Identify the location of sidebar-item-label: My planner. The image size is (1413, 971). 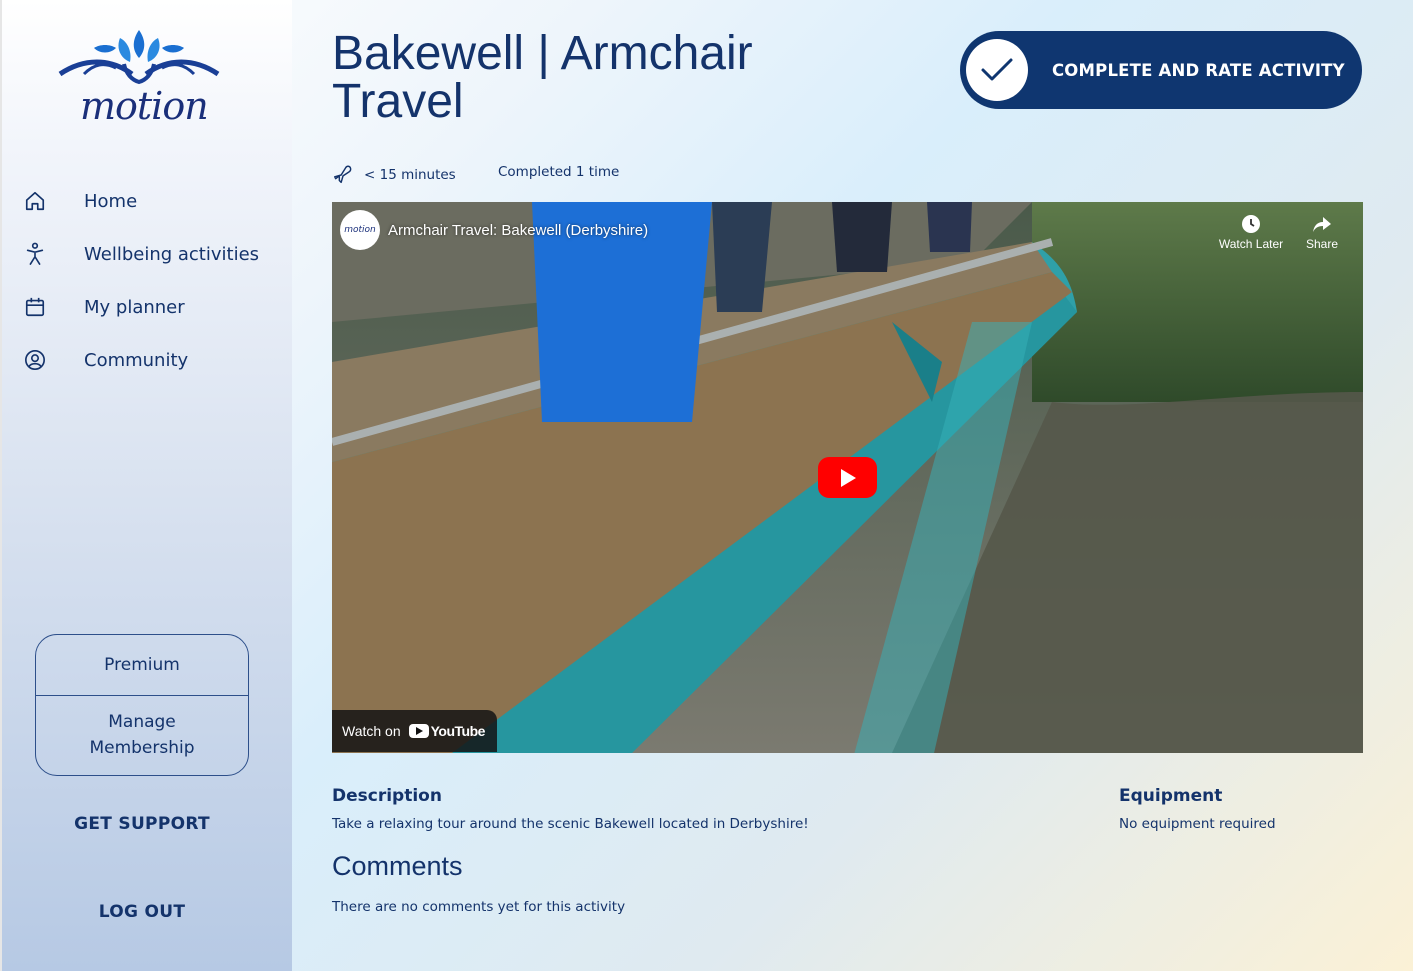
(134, 307).